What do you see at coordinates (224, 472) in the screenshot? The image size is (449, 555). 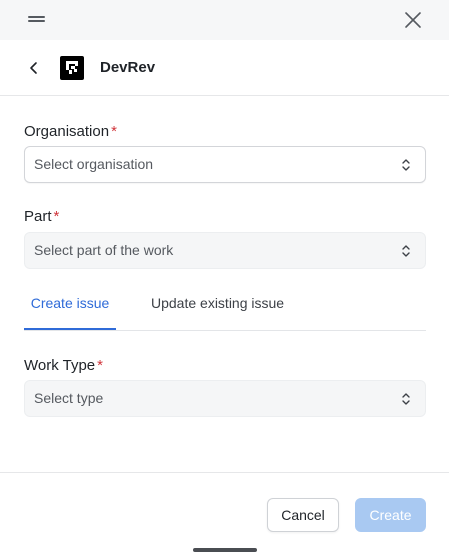 I see `footer-divider` at bounding box center [224, 472].